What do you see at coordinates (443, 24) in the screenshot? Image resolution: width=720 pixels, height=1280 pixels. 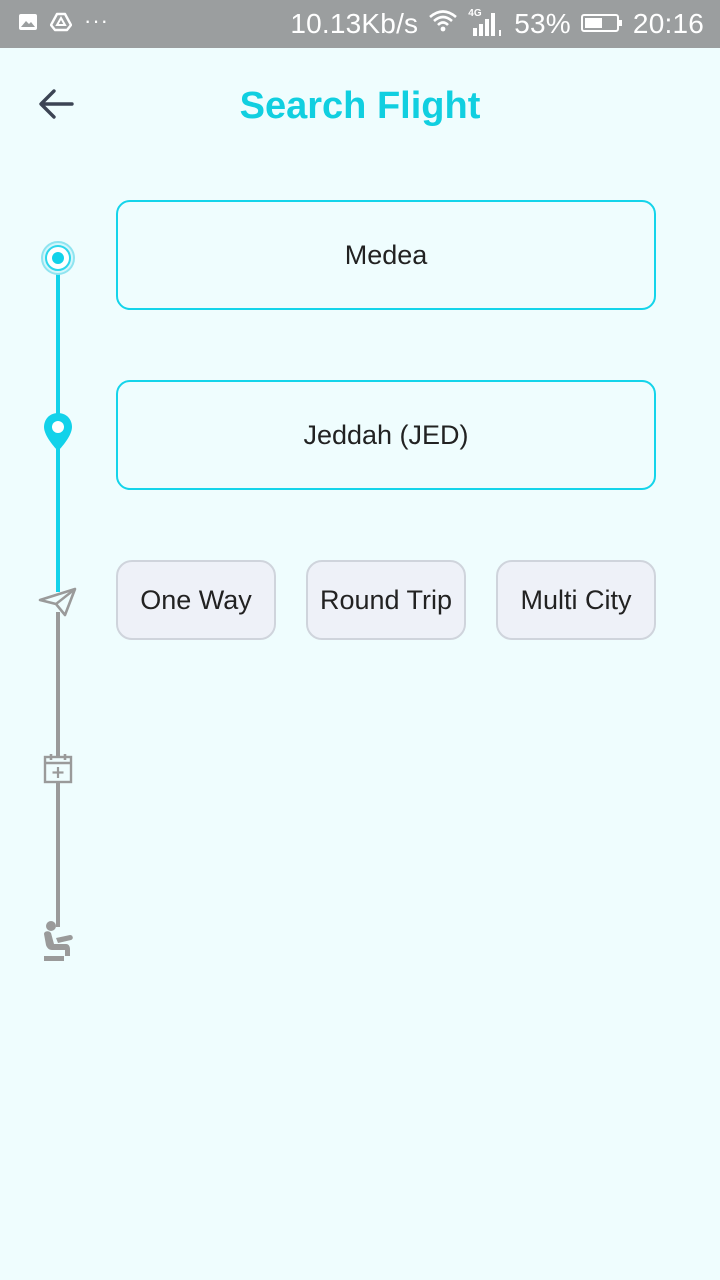 I see `wifi-icon` at bounding box center [443, 24].